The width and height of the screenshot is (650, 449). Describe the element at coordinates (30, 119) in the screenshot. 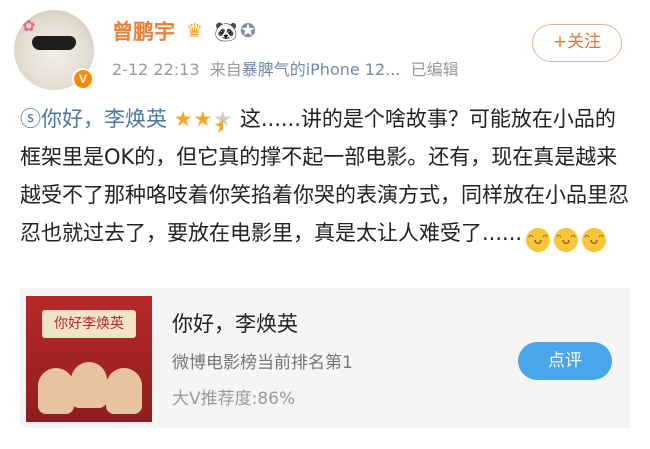

I see `movie-link-icon: ⓢ` at that location.